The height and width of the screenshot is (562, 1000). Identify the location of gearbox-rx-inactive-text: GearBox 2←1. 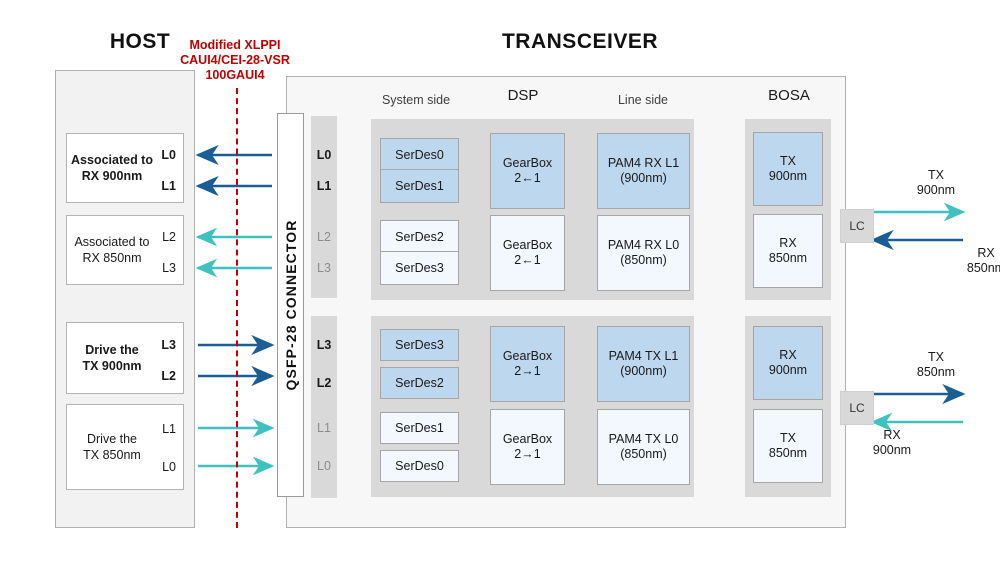
(527, 253).